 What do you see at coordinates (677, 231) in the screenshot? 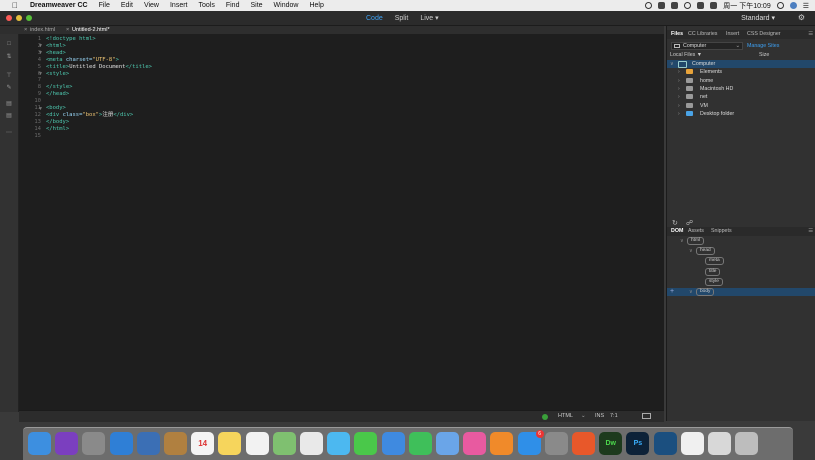
I see `tab-dom: DOM` at bounding box center [677, 231].